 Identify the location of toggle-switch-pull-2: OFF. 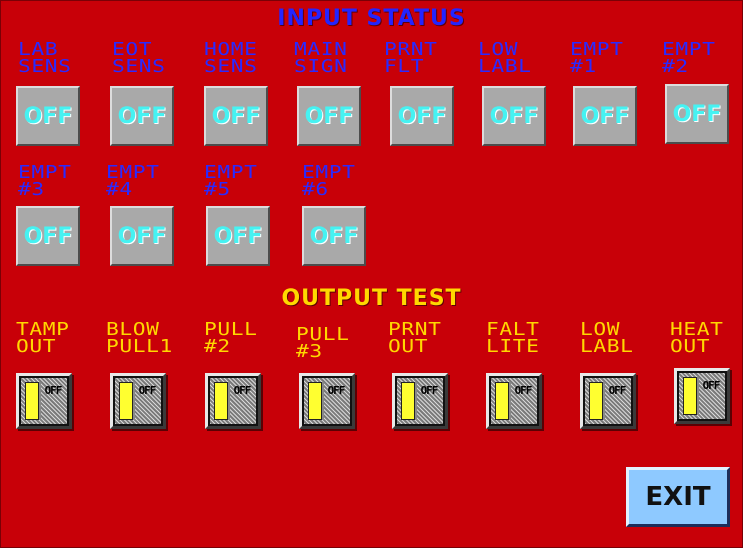
(233, 401).